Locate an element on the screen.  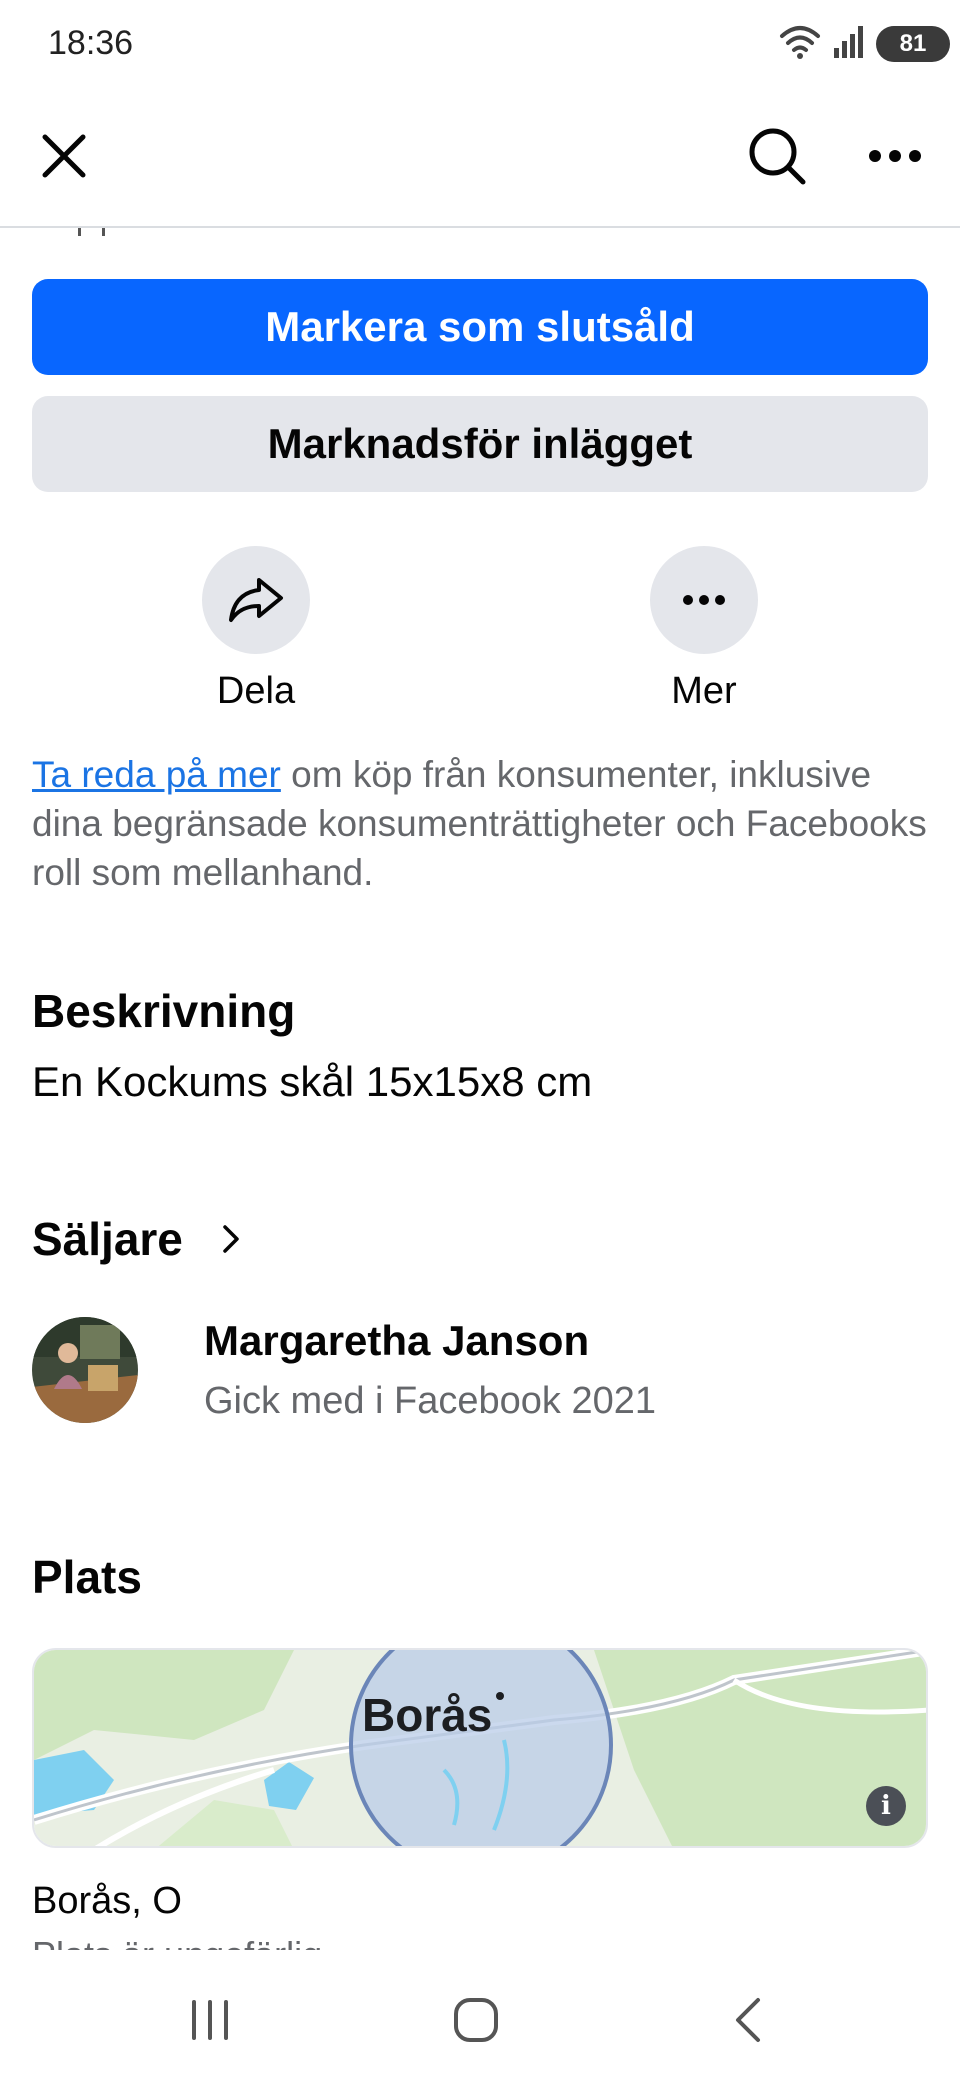
status-icons: 81 is located at coordinates (864, 44).